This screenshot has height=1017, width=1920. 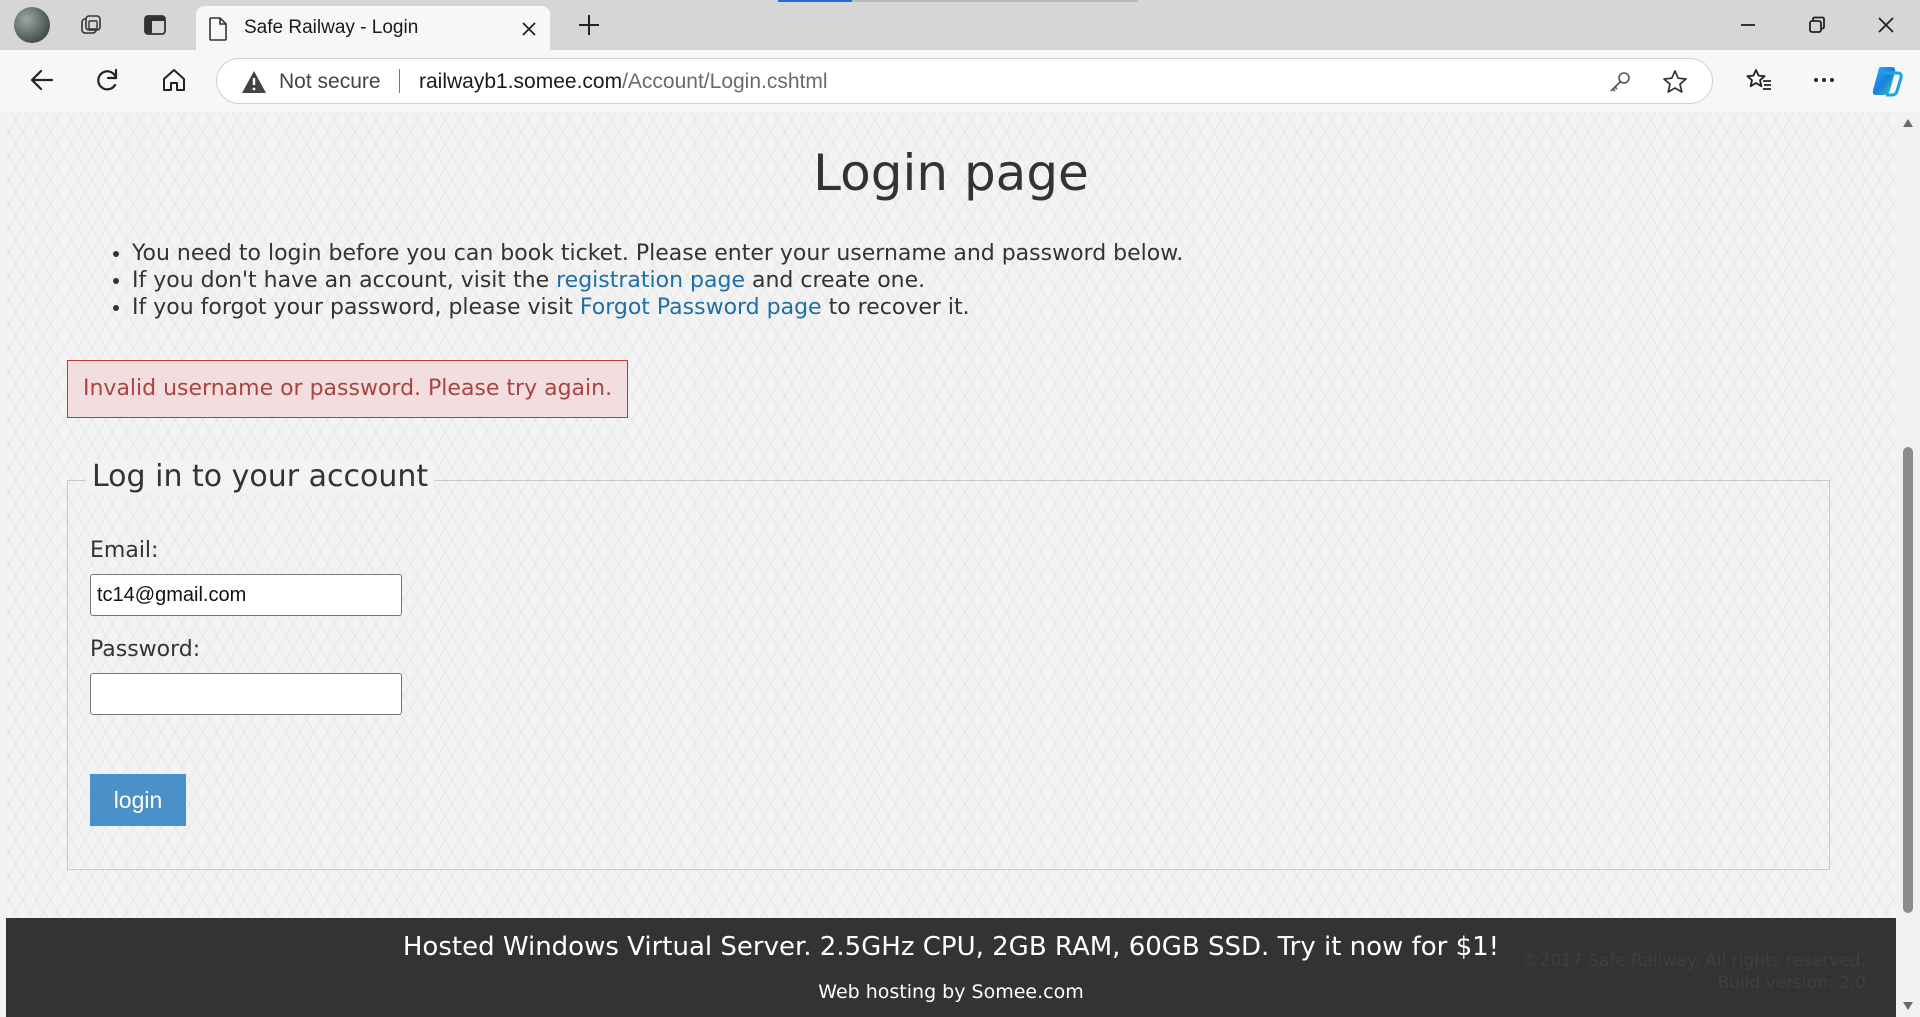 What do you see at coordinates (254, 82) in the screenshot?
I see `warning-icon` at bounding box center [254, 82].